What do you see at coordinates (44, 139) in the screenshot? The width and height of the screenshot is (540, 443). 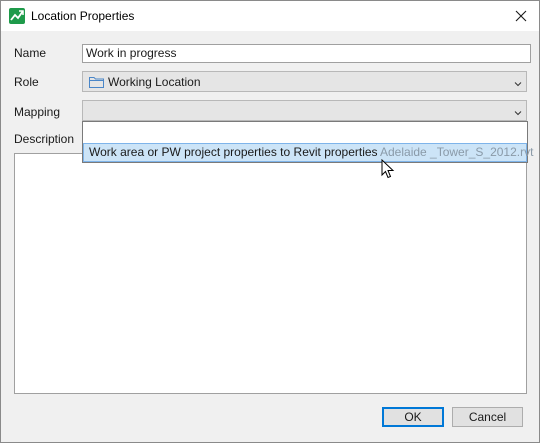 I see `description-label: Description` at bounding box center [44, 139].